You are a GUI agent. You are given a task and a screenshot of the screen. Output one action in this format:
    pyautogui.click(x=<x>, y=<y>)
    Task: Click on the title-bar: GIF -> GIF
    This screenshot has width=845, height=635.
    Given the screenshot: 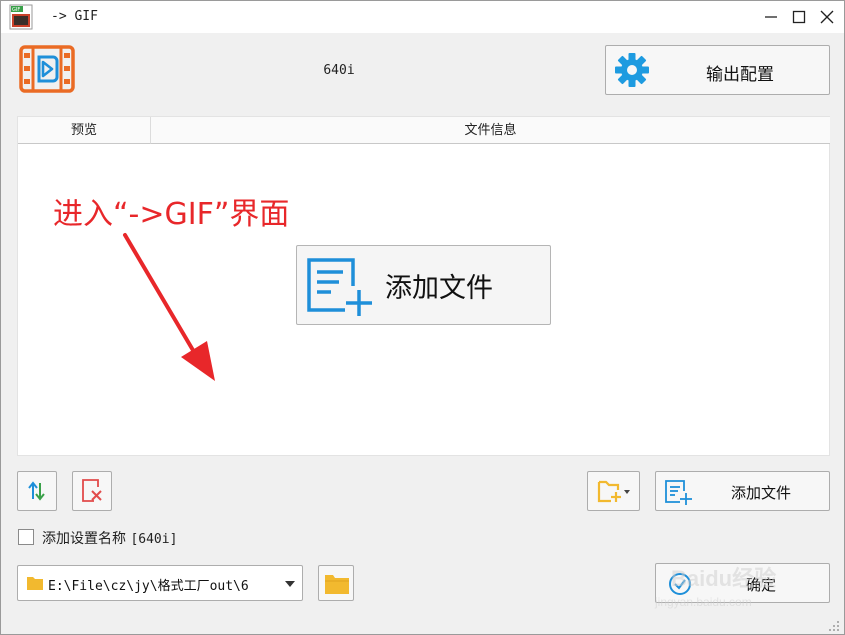 What is the action you would take?
    pyautogui.click(x=422, y=17)
    